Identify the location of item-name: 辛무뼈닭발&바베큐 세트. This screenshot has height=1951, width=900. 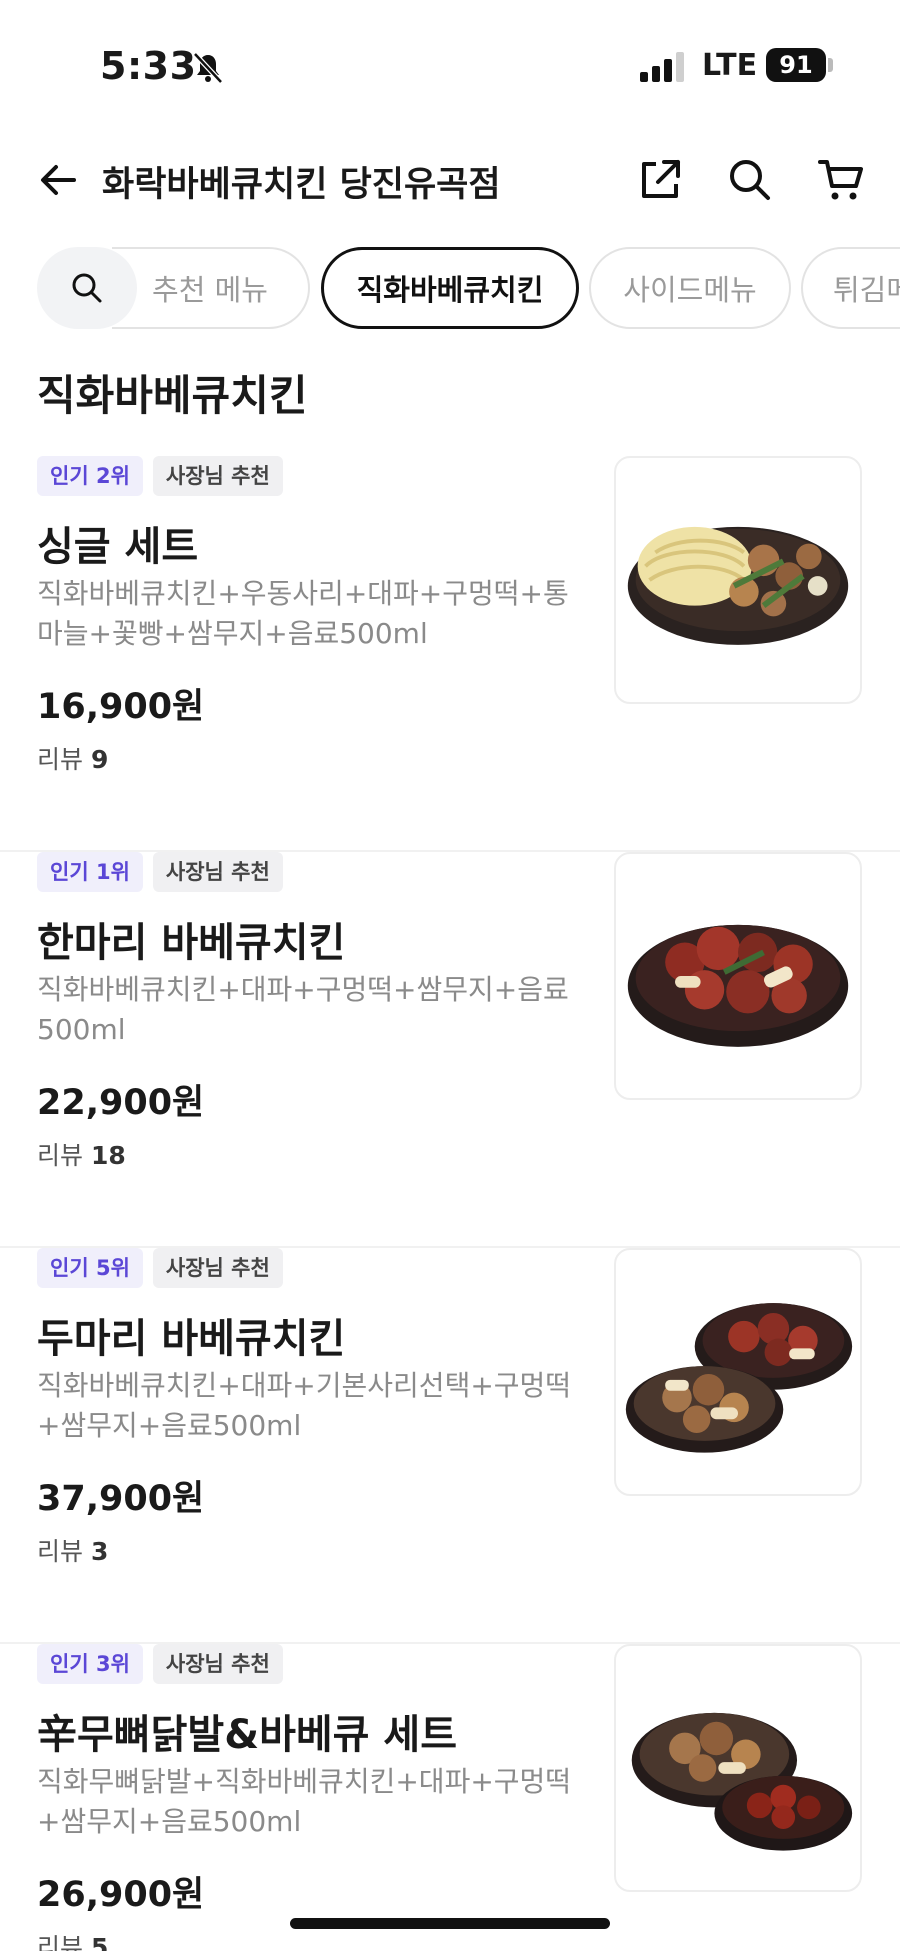
(247, 1735).